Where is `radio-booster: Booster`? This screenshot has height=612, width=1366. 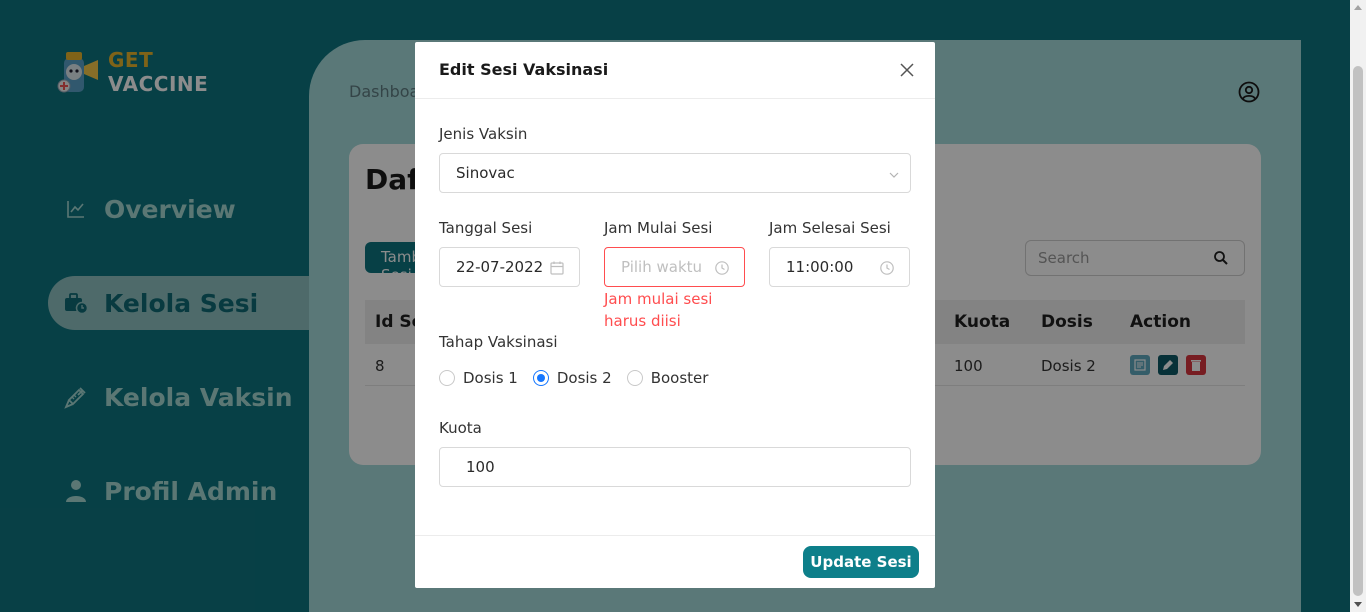 radio-booster: Booster is located at coordinates (667, 378).